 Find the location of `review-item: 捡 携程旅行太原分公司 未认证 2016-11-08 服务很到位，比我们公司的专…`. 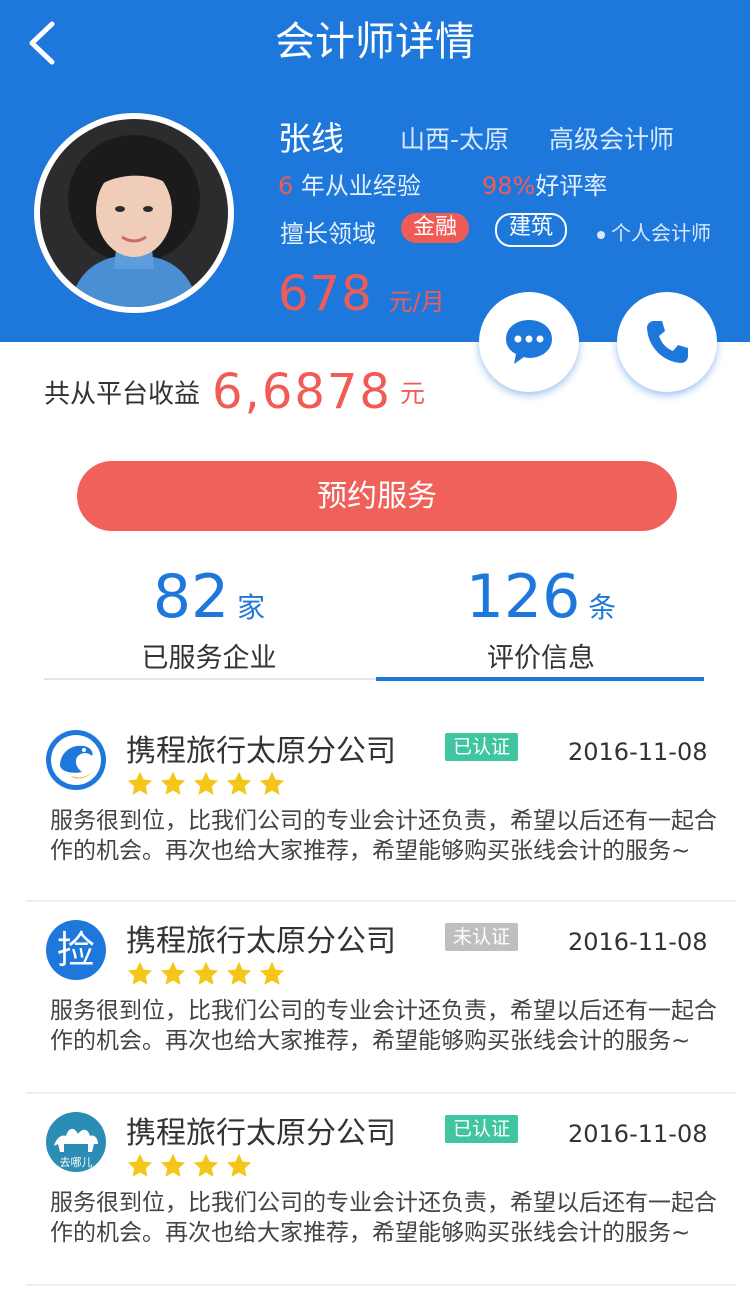

review-item: 捡 携程旅行太原分公司 未认证 2016-11-08 服务很到位，比我们公司的专… is located at coordinates (381, 998).